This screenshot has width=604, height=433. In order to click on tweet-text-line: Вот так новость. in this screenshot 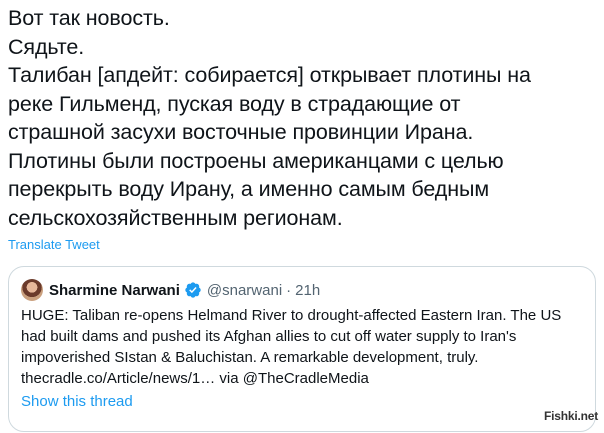, I will do `click(89, 18)`.